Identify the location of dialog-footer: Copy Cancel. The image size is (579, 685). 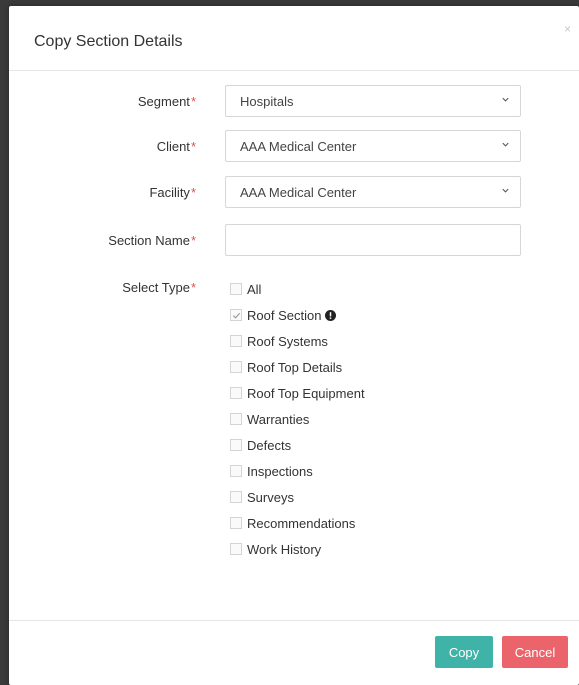
(294, 652).